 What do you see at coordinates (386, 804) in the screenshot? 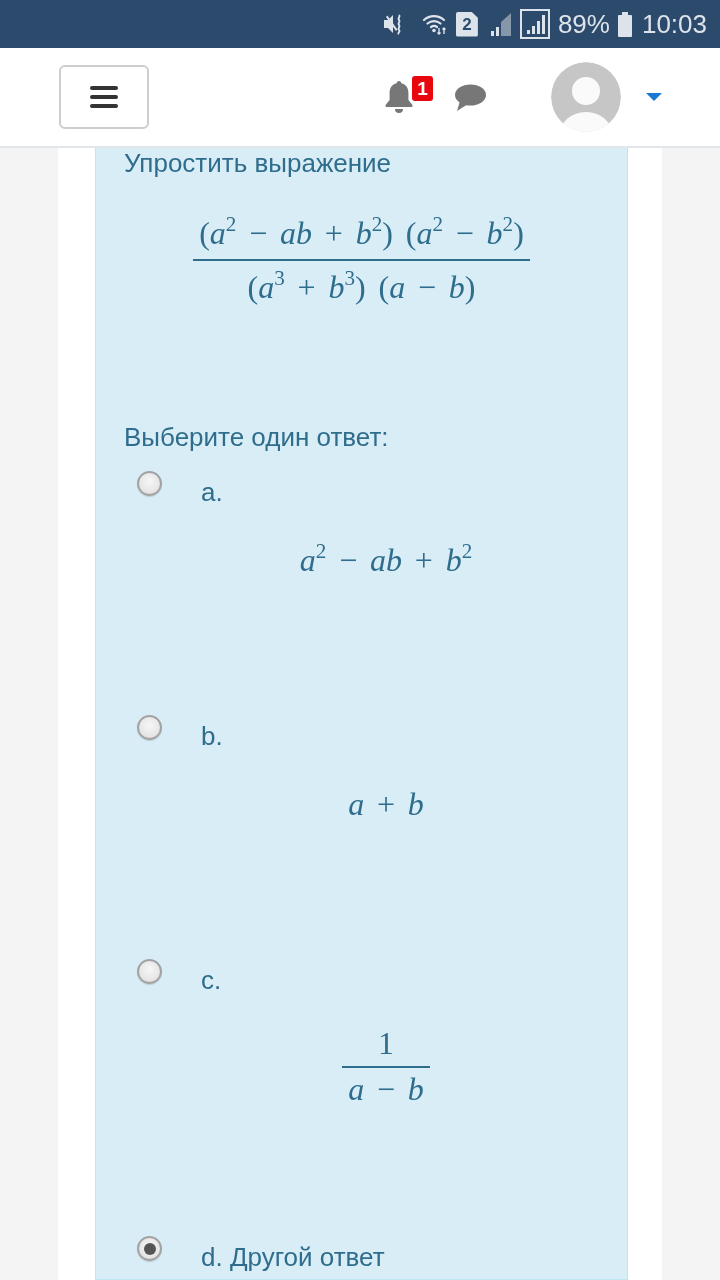
I see `math-expression: a + b` at bounding box center [386, 804].